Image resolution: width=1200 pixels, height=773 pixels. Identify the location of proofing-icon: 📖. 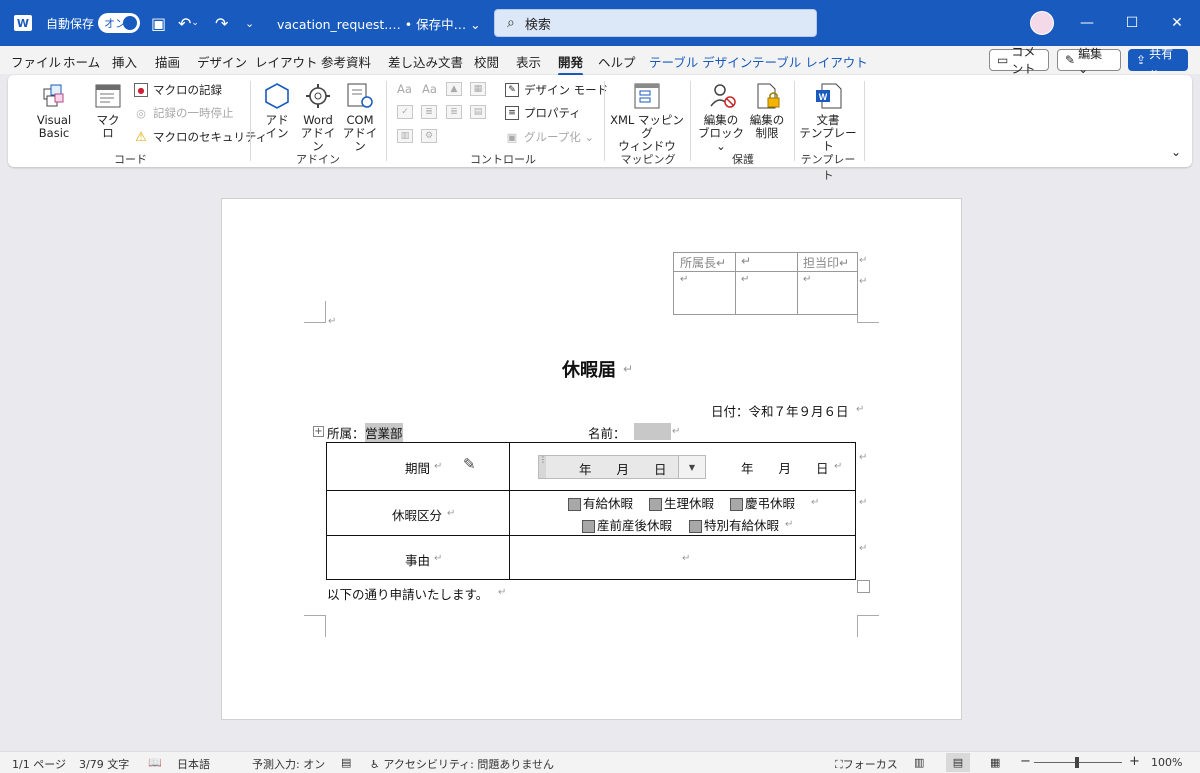
(155, 762).